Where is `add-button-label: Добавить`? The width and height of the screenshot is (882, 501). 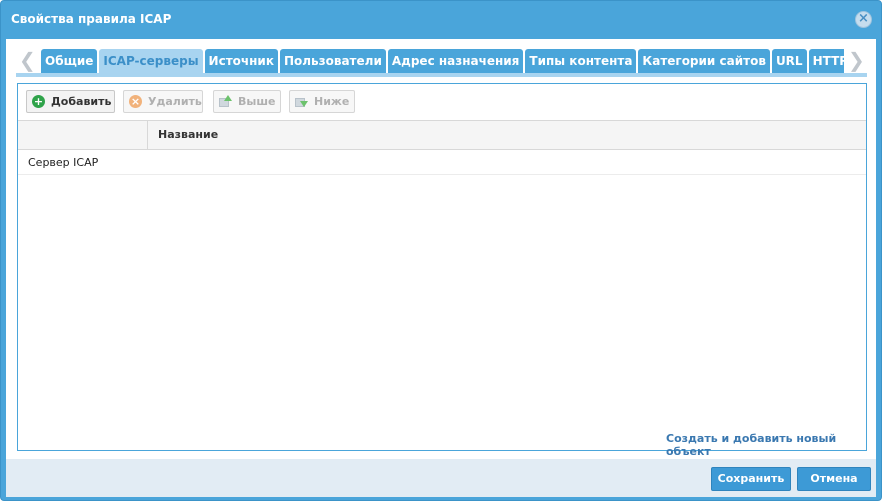
add-button-label: Добавить is located at coordinates (81, 101).